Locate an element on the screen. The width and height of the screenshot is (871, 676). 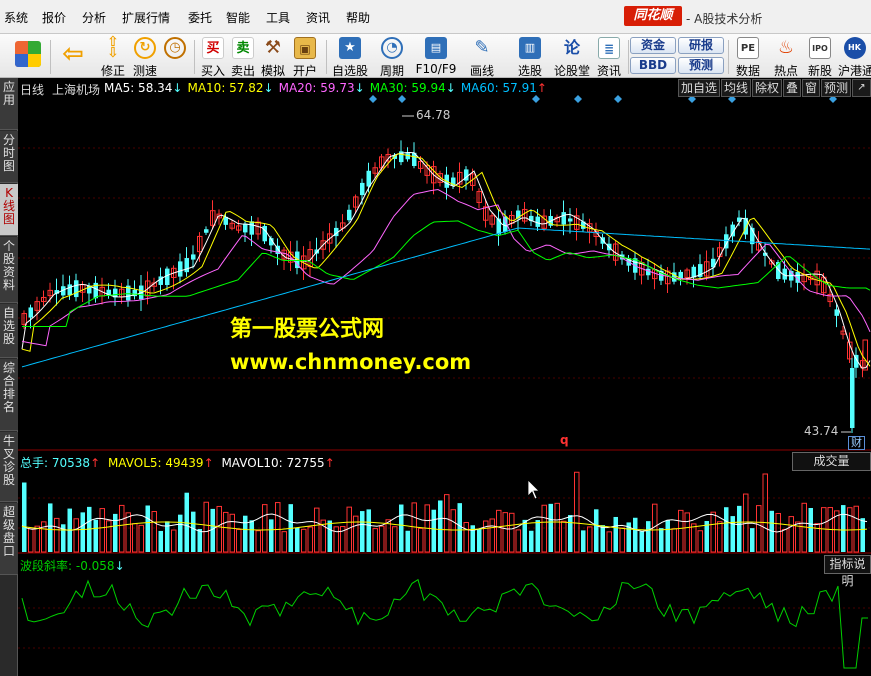
up-down-arrows-icon: ⇧ ⇩ is located at coordinates (113, 47).